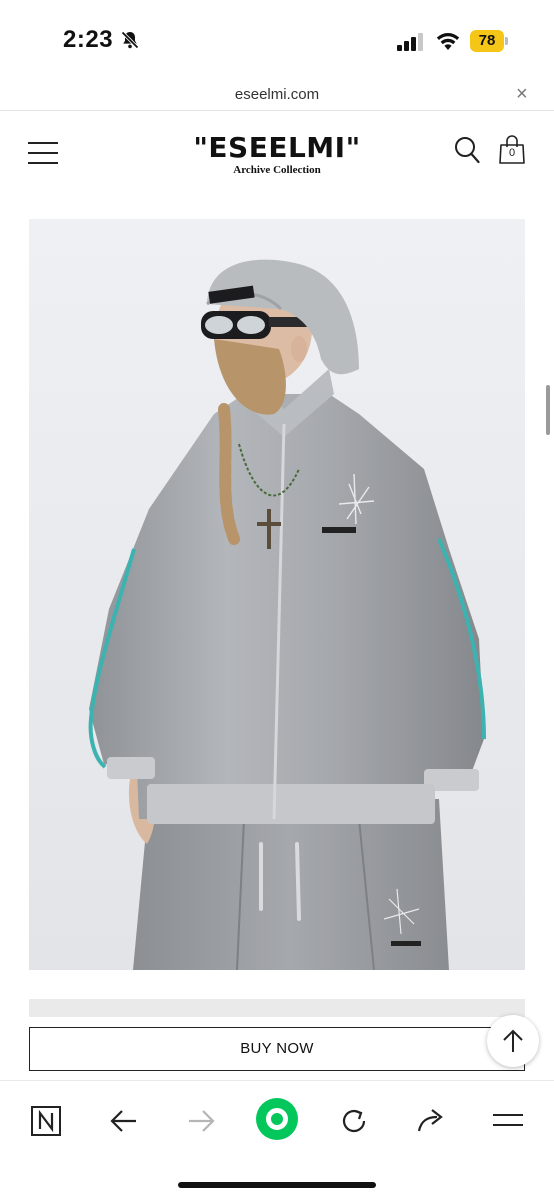 This screenshot has width=554, height=1201. Describe the element at coordinates (277, 110) in the screenshot. I see `divider` at that location.